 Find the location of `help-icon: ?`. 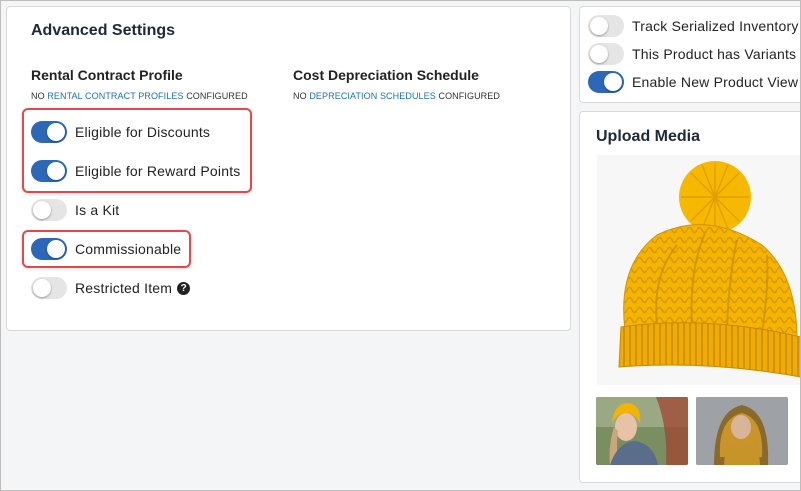

help-icon: ? is located at coordinates (184, 288).